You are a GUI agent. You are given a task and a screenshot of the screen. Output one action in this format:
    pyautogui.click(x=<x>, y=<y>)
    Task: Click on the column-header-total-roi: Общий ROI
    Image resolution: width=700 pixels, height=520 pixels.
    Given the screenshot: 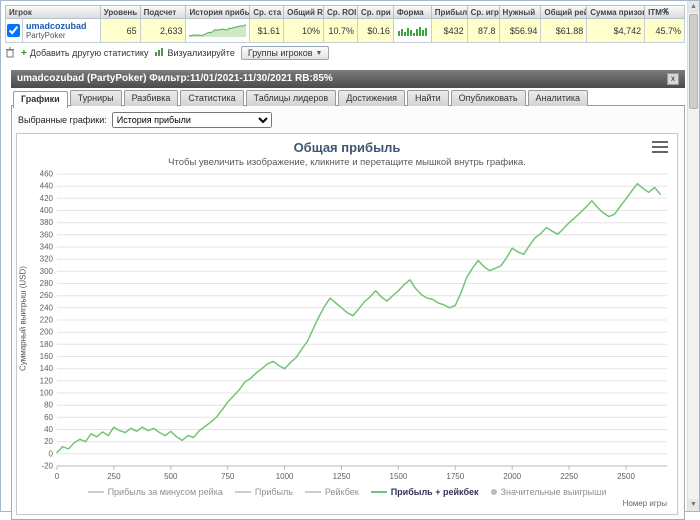 What is the action you would take?
    pyautogui.click(x=304, y=12)
    